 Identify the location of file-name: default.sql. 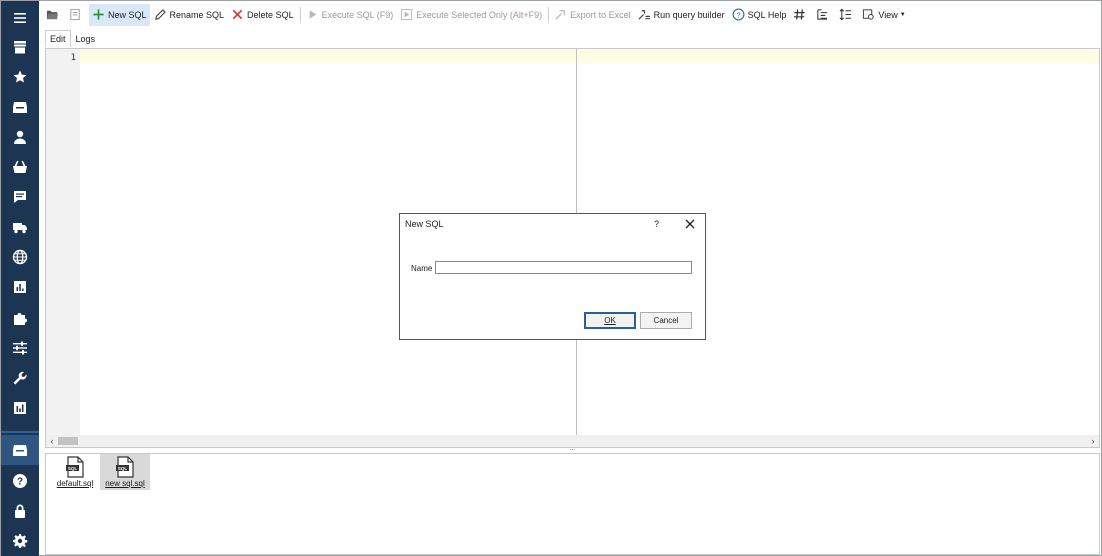
(75, 483).